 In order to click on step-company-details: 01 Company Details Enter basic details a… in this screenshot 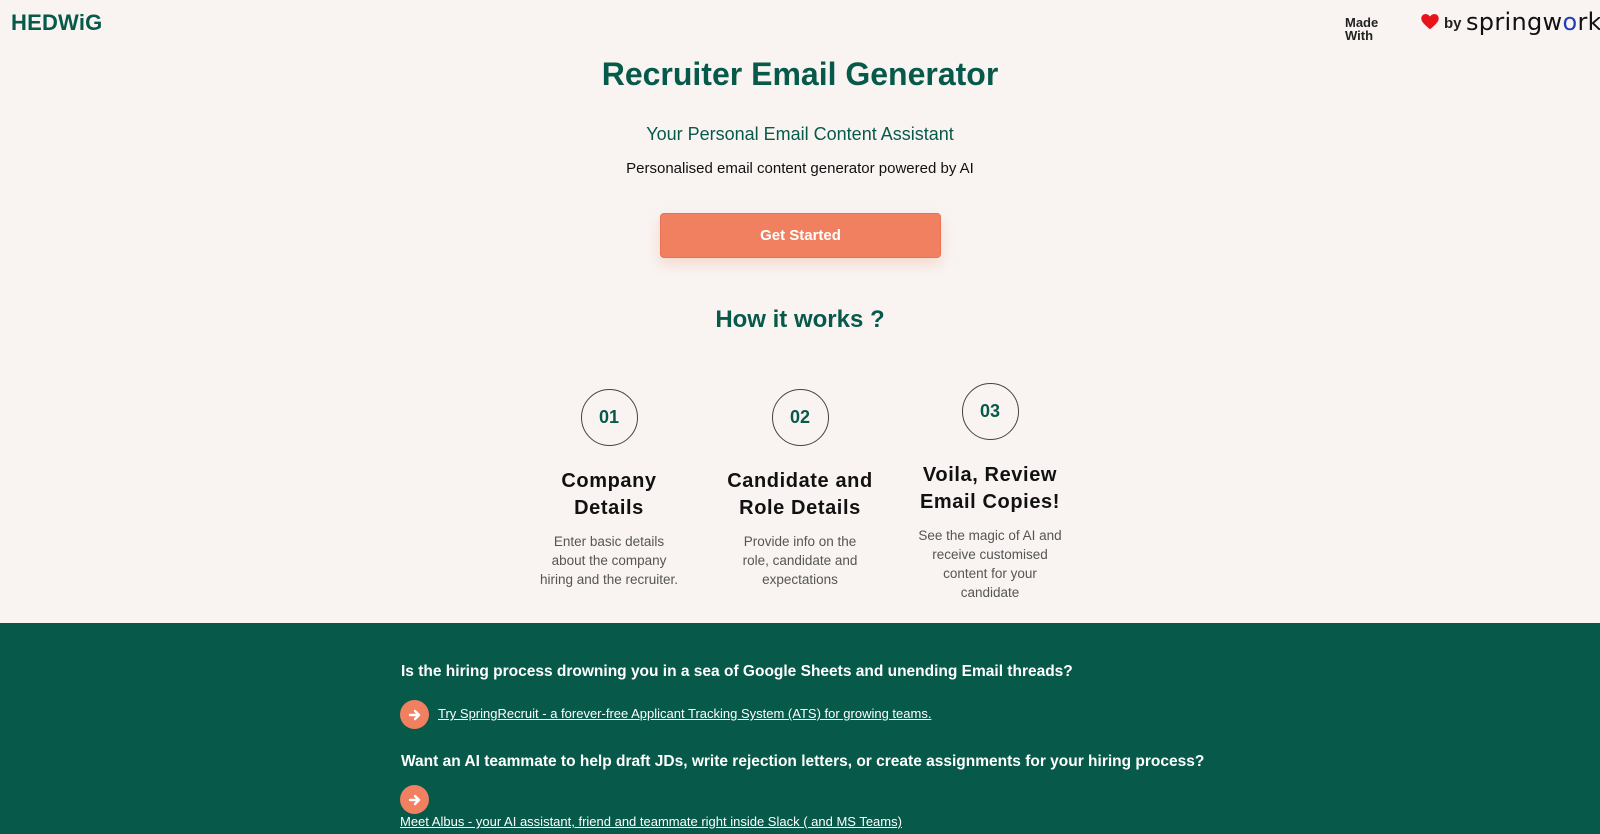, I will do `click(609, 489)`.